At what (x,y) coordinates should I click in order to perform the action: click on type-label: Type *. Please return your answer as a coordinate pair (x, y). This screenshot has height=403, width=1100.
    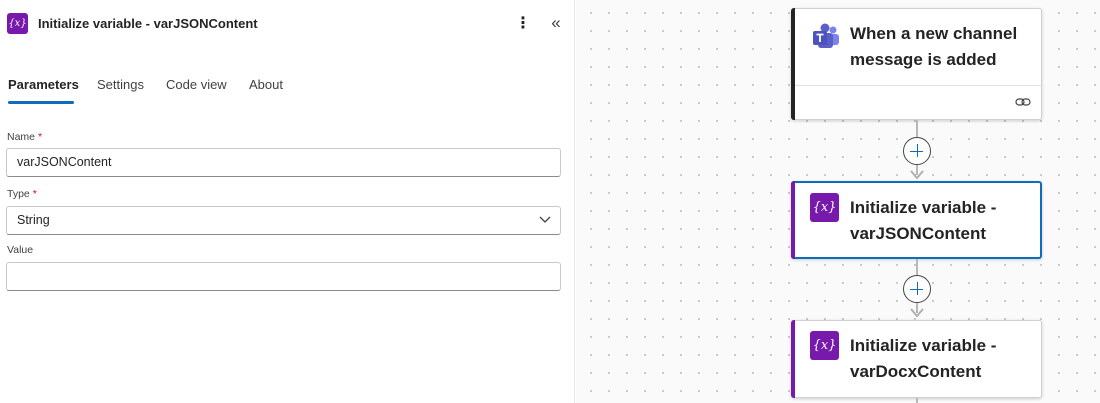
    Looking at the image, I should click on (22, 194).